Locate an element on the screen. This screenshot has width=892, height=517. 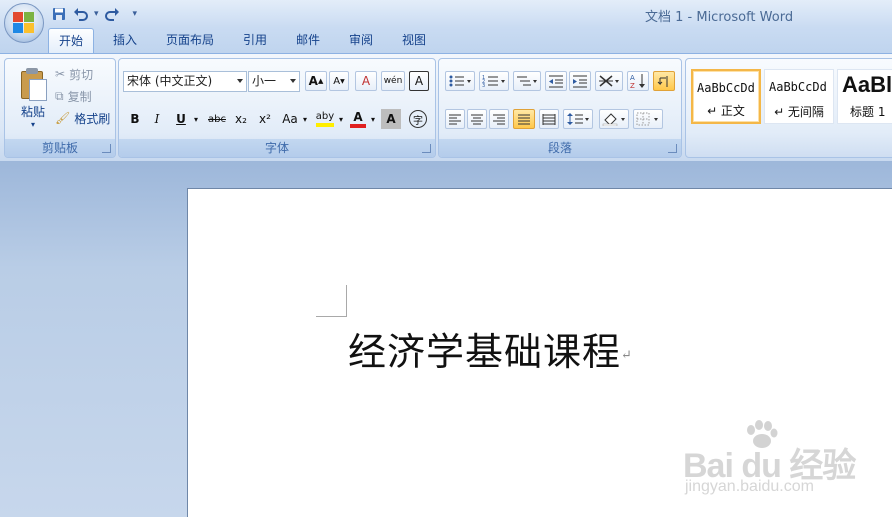
document-text: 经济学基础课程↵ is located at coordinates (490, 348).